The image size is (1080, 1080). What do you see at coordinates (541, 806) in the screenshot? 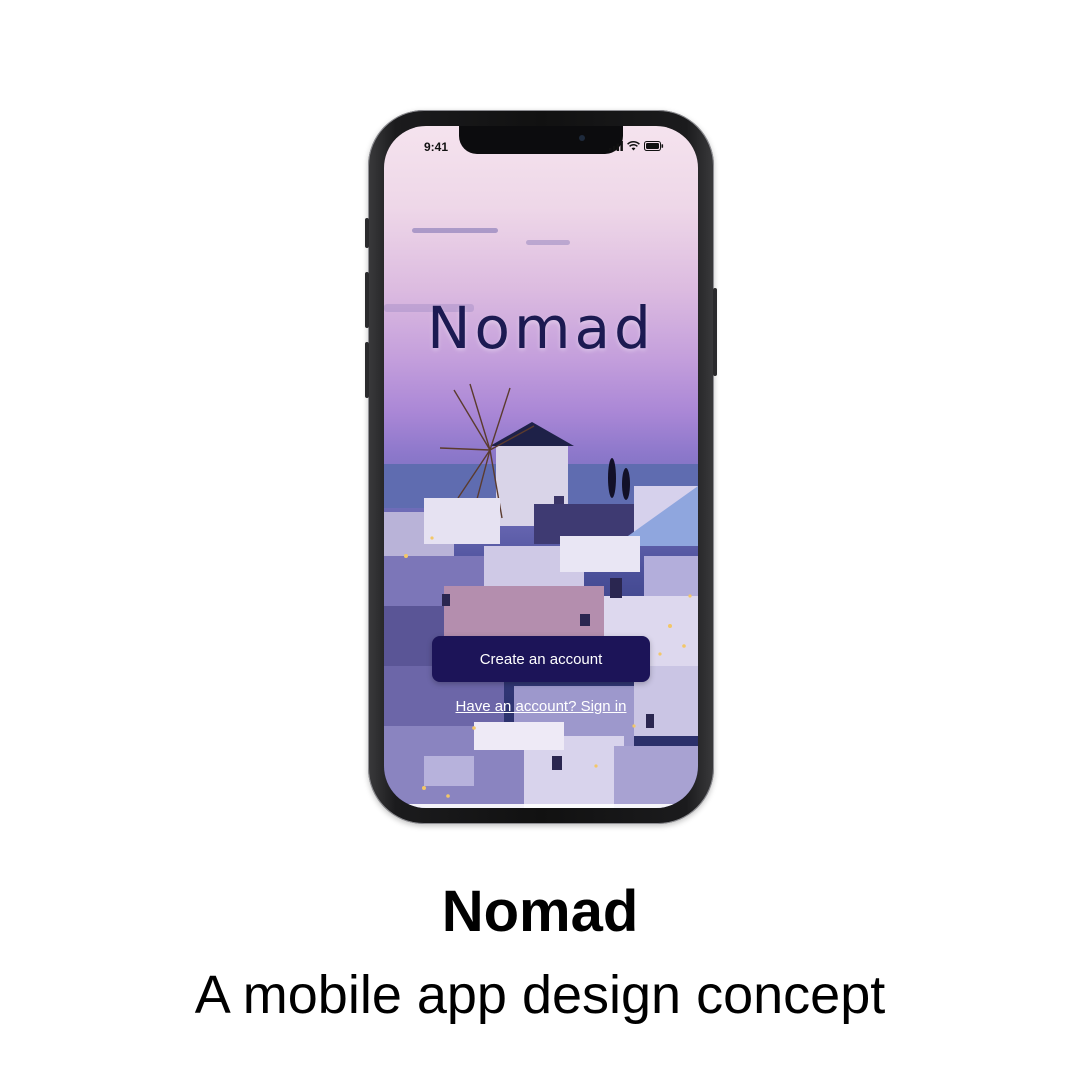
I see `home-indicator` at bounding box center [541, 806].